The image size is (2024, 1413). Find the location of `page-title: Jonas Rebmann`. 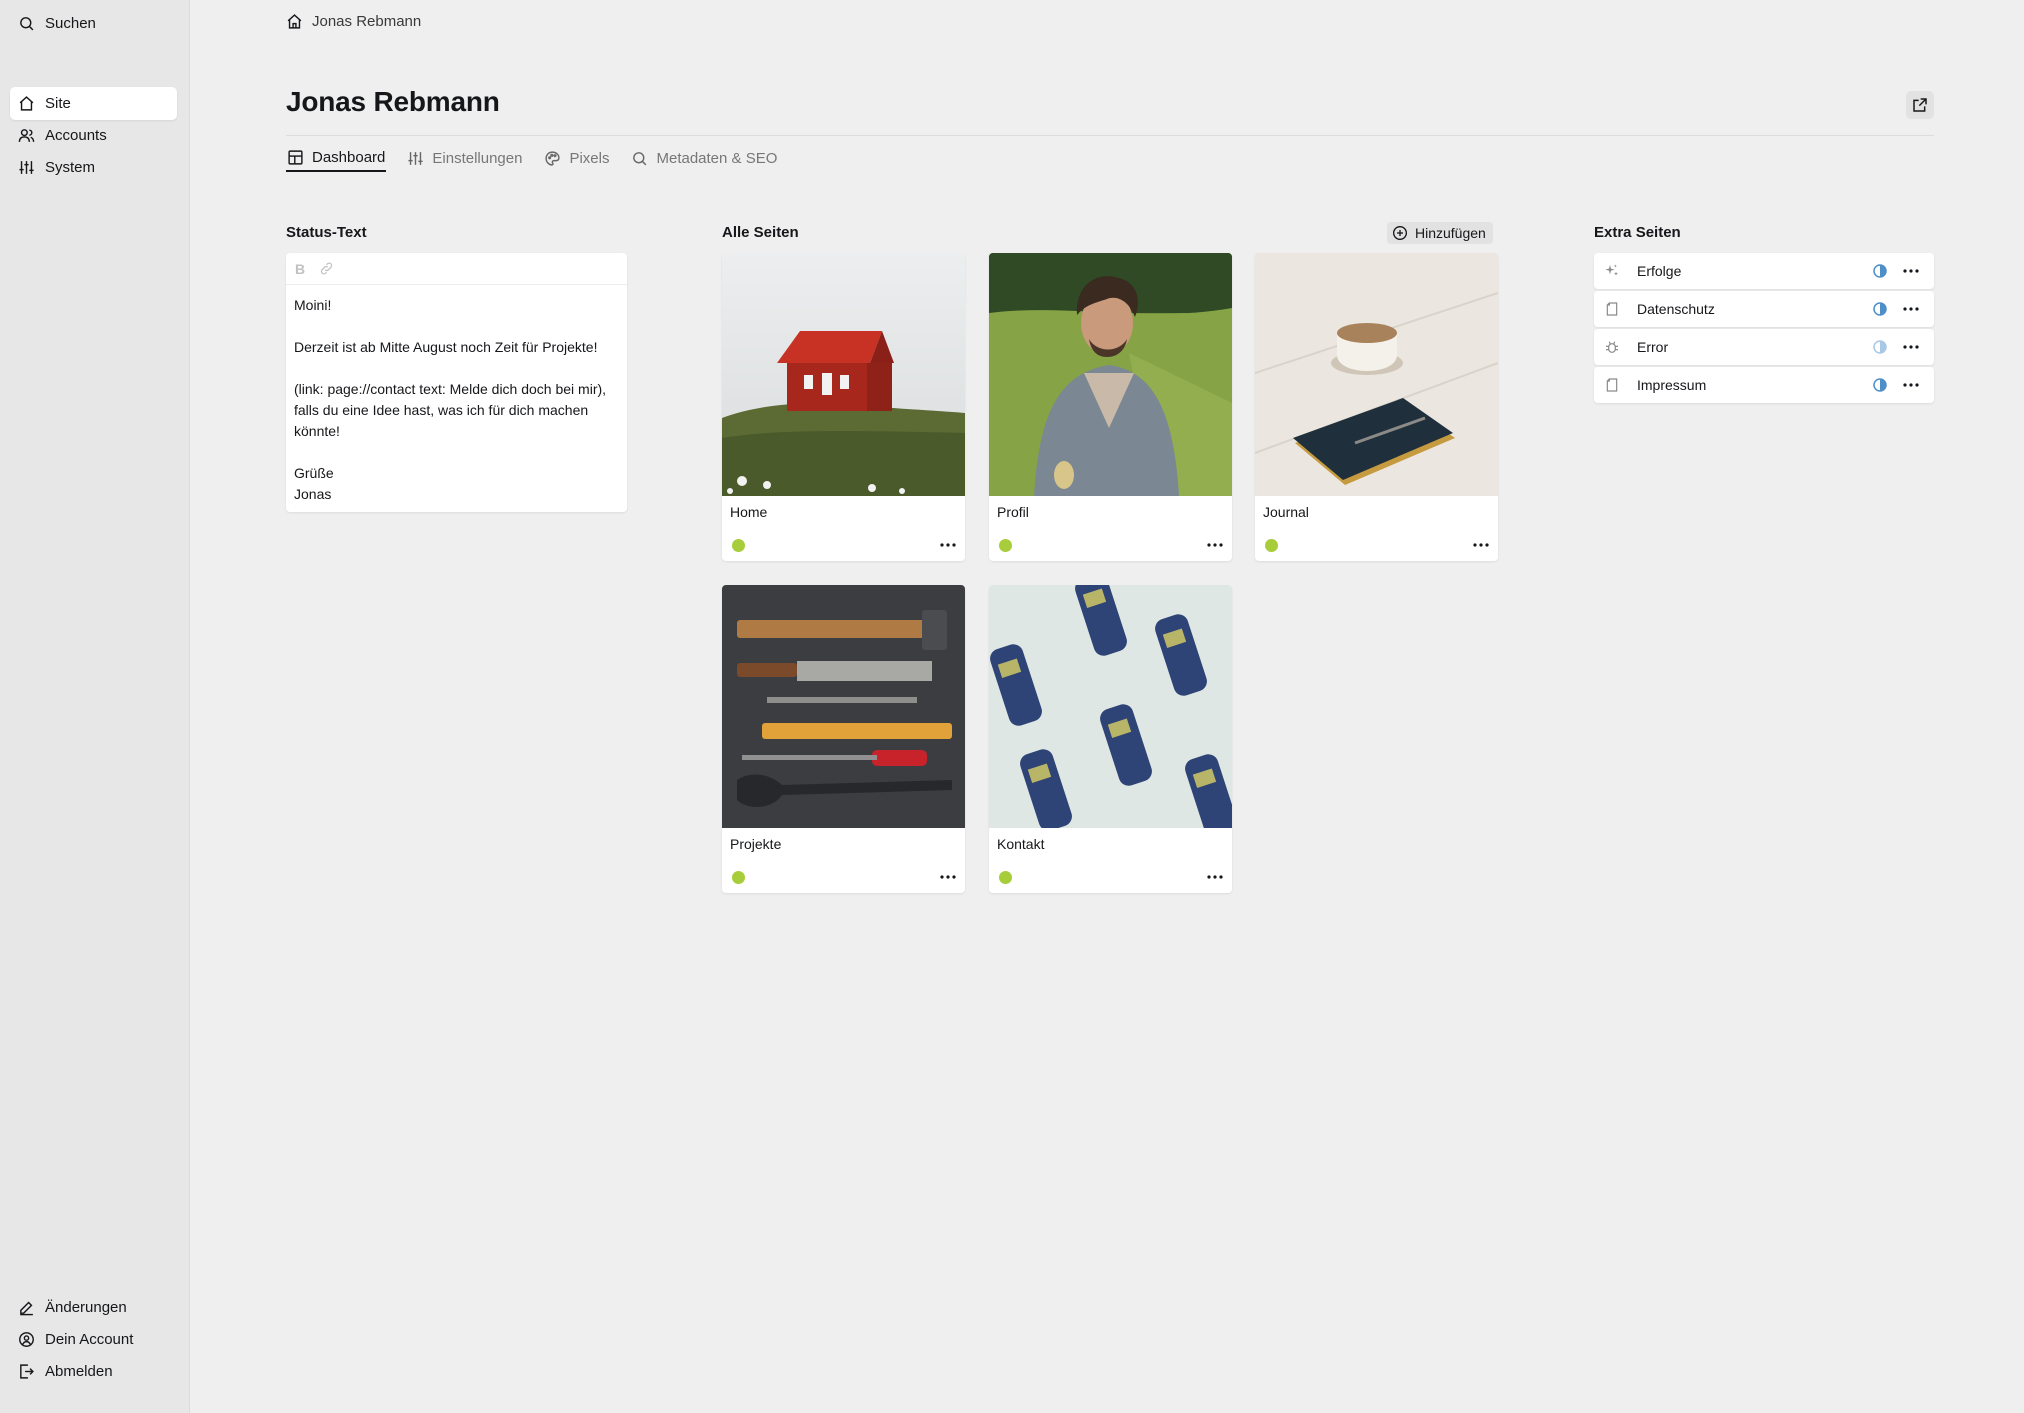

page-title: Jonas Rebmann is located at coordinates (393, 101).